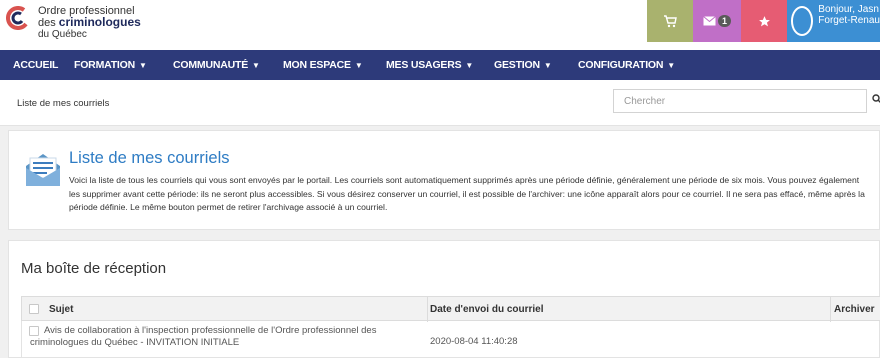 This screenshot has height=358, width=880. Describe the element at coordinates (724, 21) in the screenshot. I see `mail-count-badge: 1` at that location.